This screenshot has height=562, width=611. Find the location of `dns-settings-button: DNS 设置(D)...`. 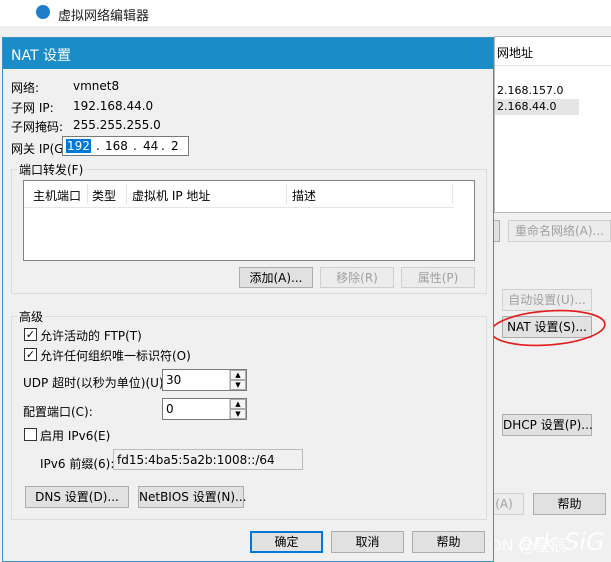

dns-settings-button: DNS 设置(D)... is located at coordinates (77, 497).